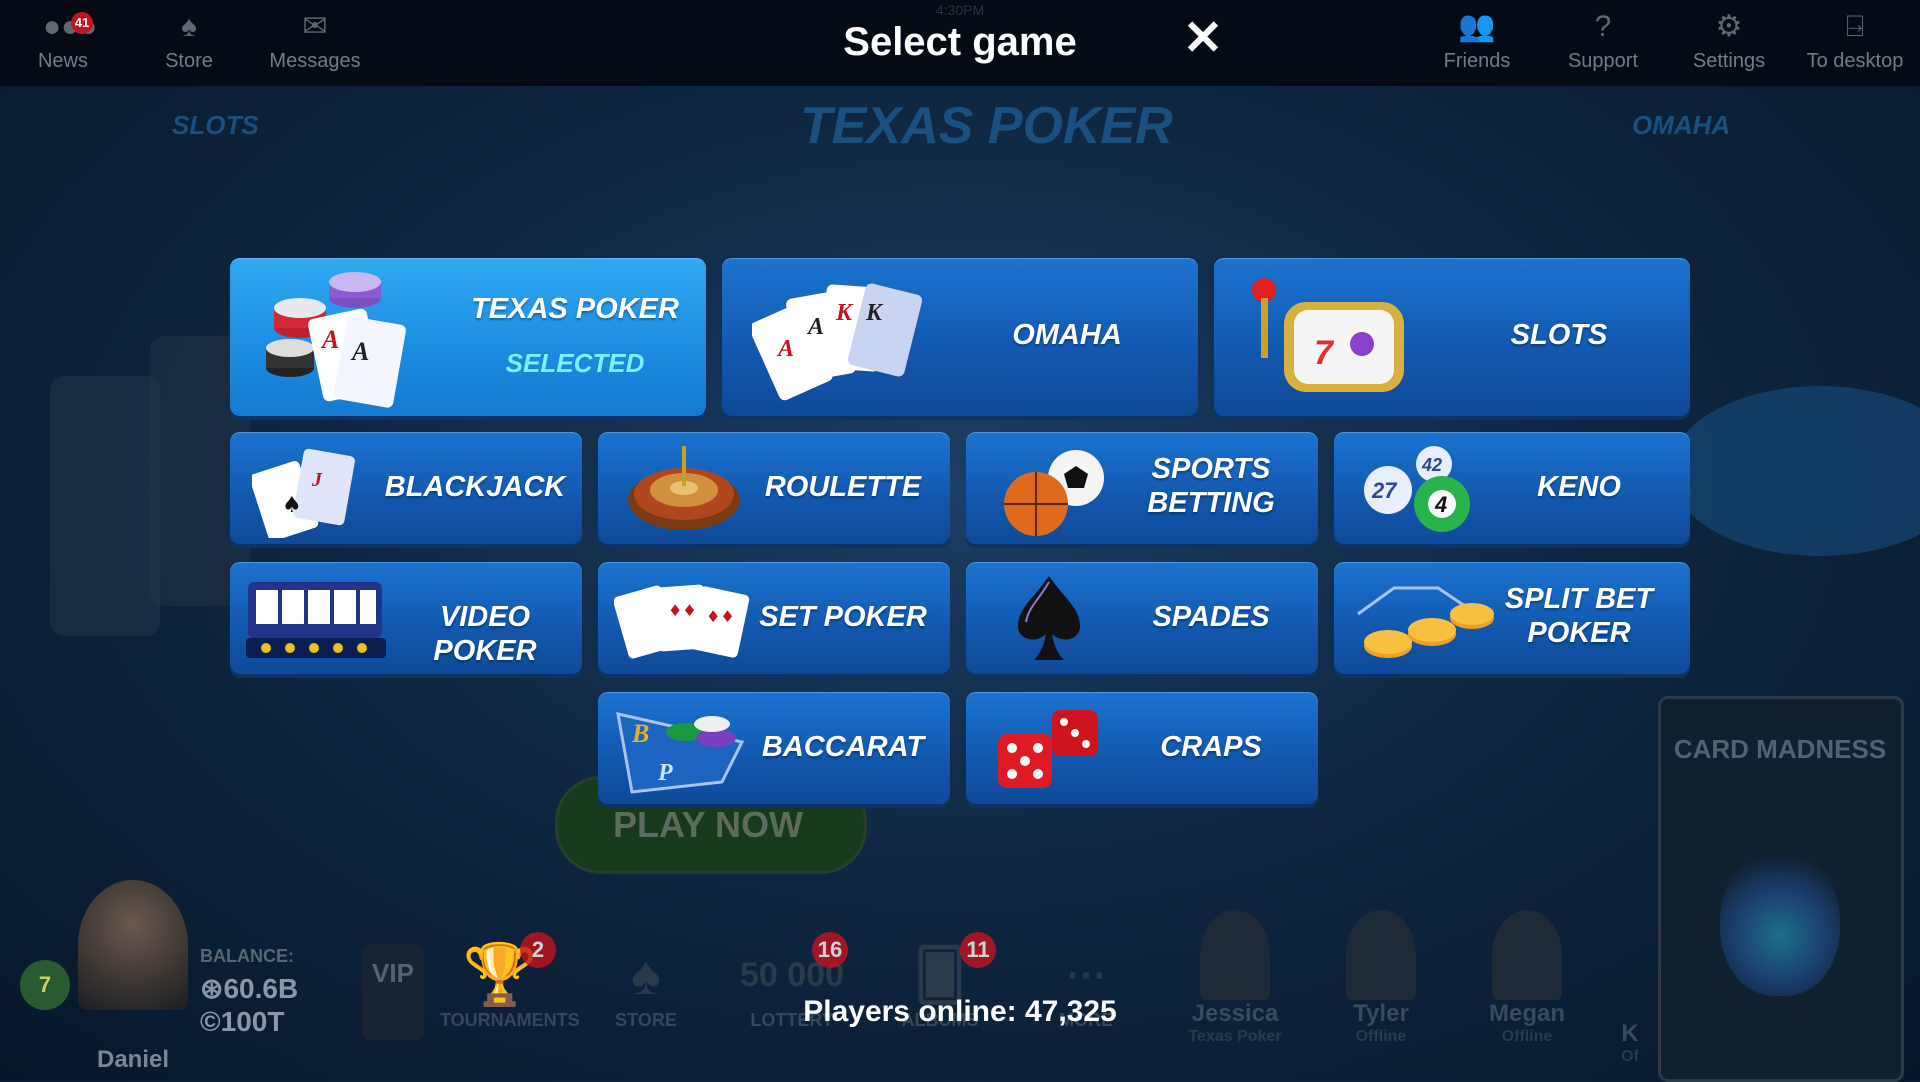  Describe the element at coordinates (575, 363) in the screenshot. I see `selected-indicator: SELECTED` at that location.